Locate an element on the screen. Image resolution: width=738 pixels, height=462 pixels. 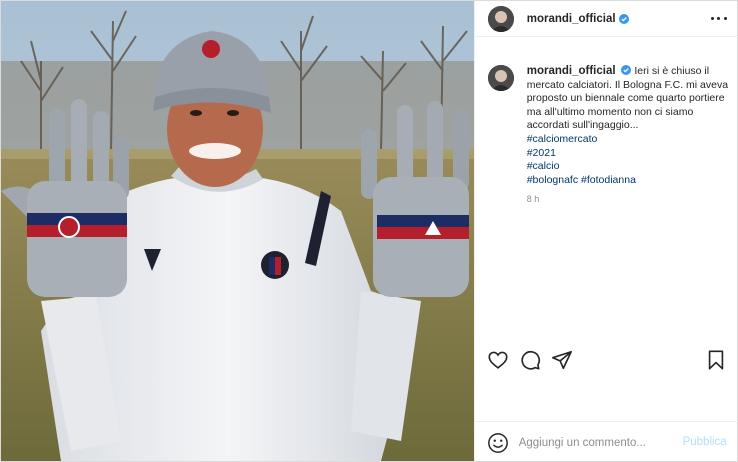
hashtag-link: #calciomercato is located at coordinates (628, 140).